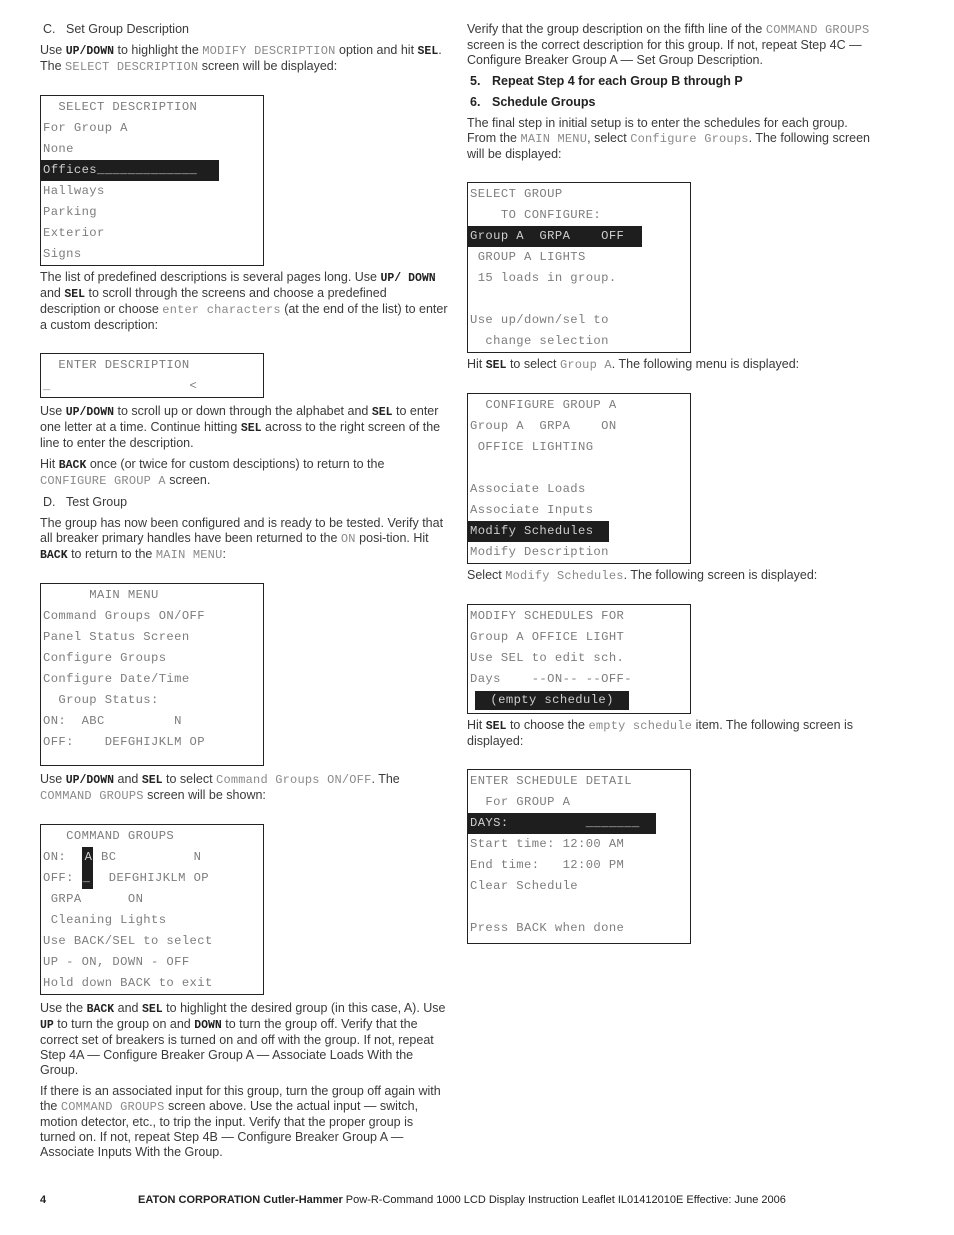 The height and width of the screenshot is (1235, 954). What do you see at coordinates (552, 700) in the screenshot?
I see `empty-schedule-item: (empty schedule)` at bounding box center [552, 700].